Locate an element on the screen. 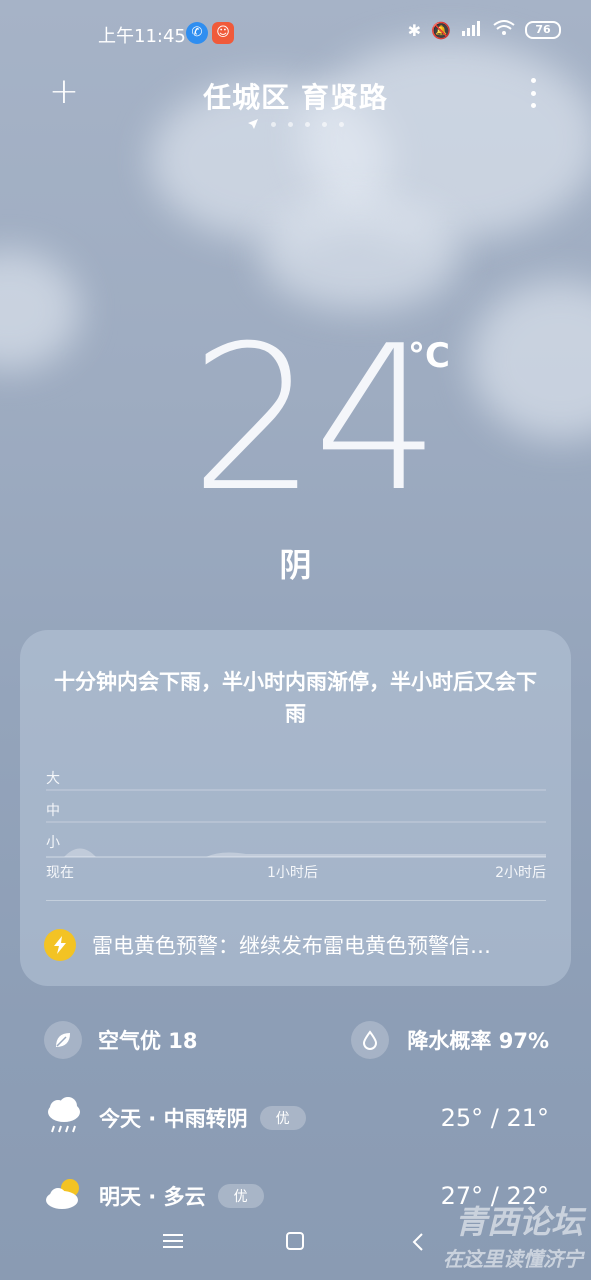 The width and height of the screenshot is (591, 1280). precipitation-probability: 降水概率 97% is located at coordinates (478, 1040).